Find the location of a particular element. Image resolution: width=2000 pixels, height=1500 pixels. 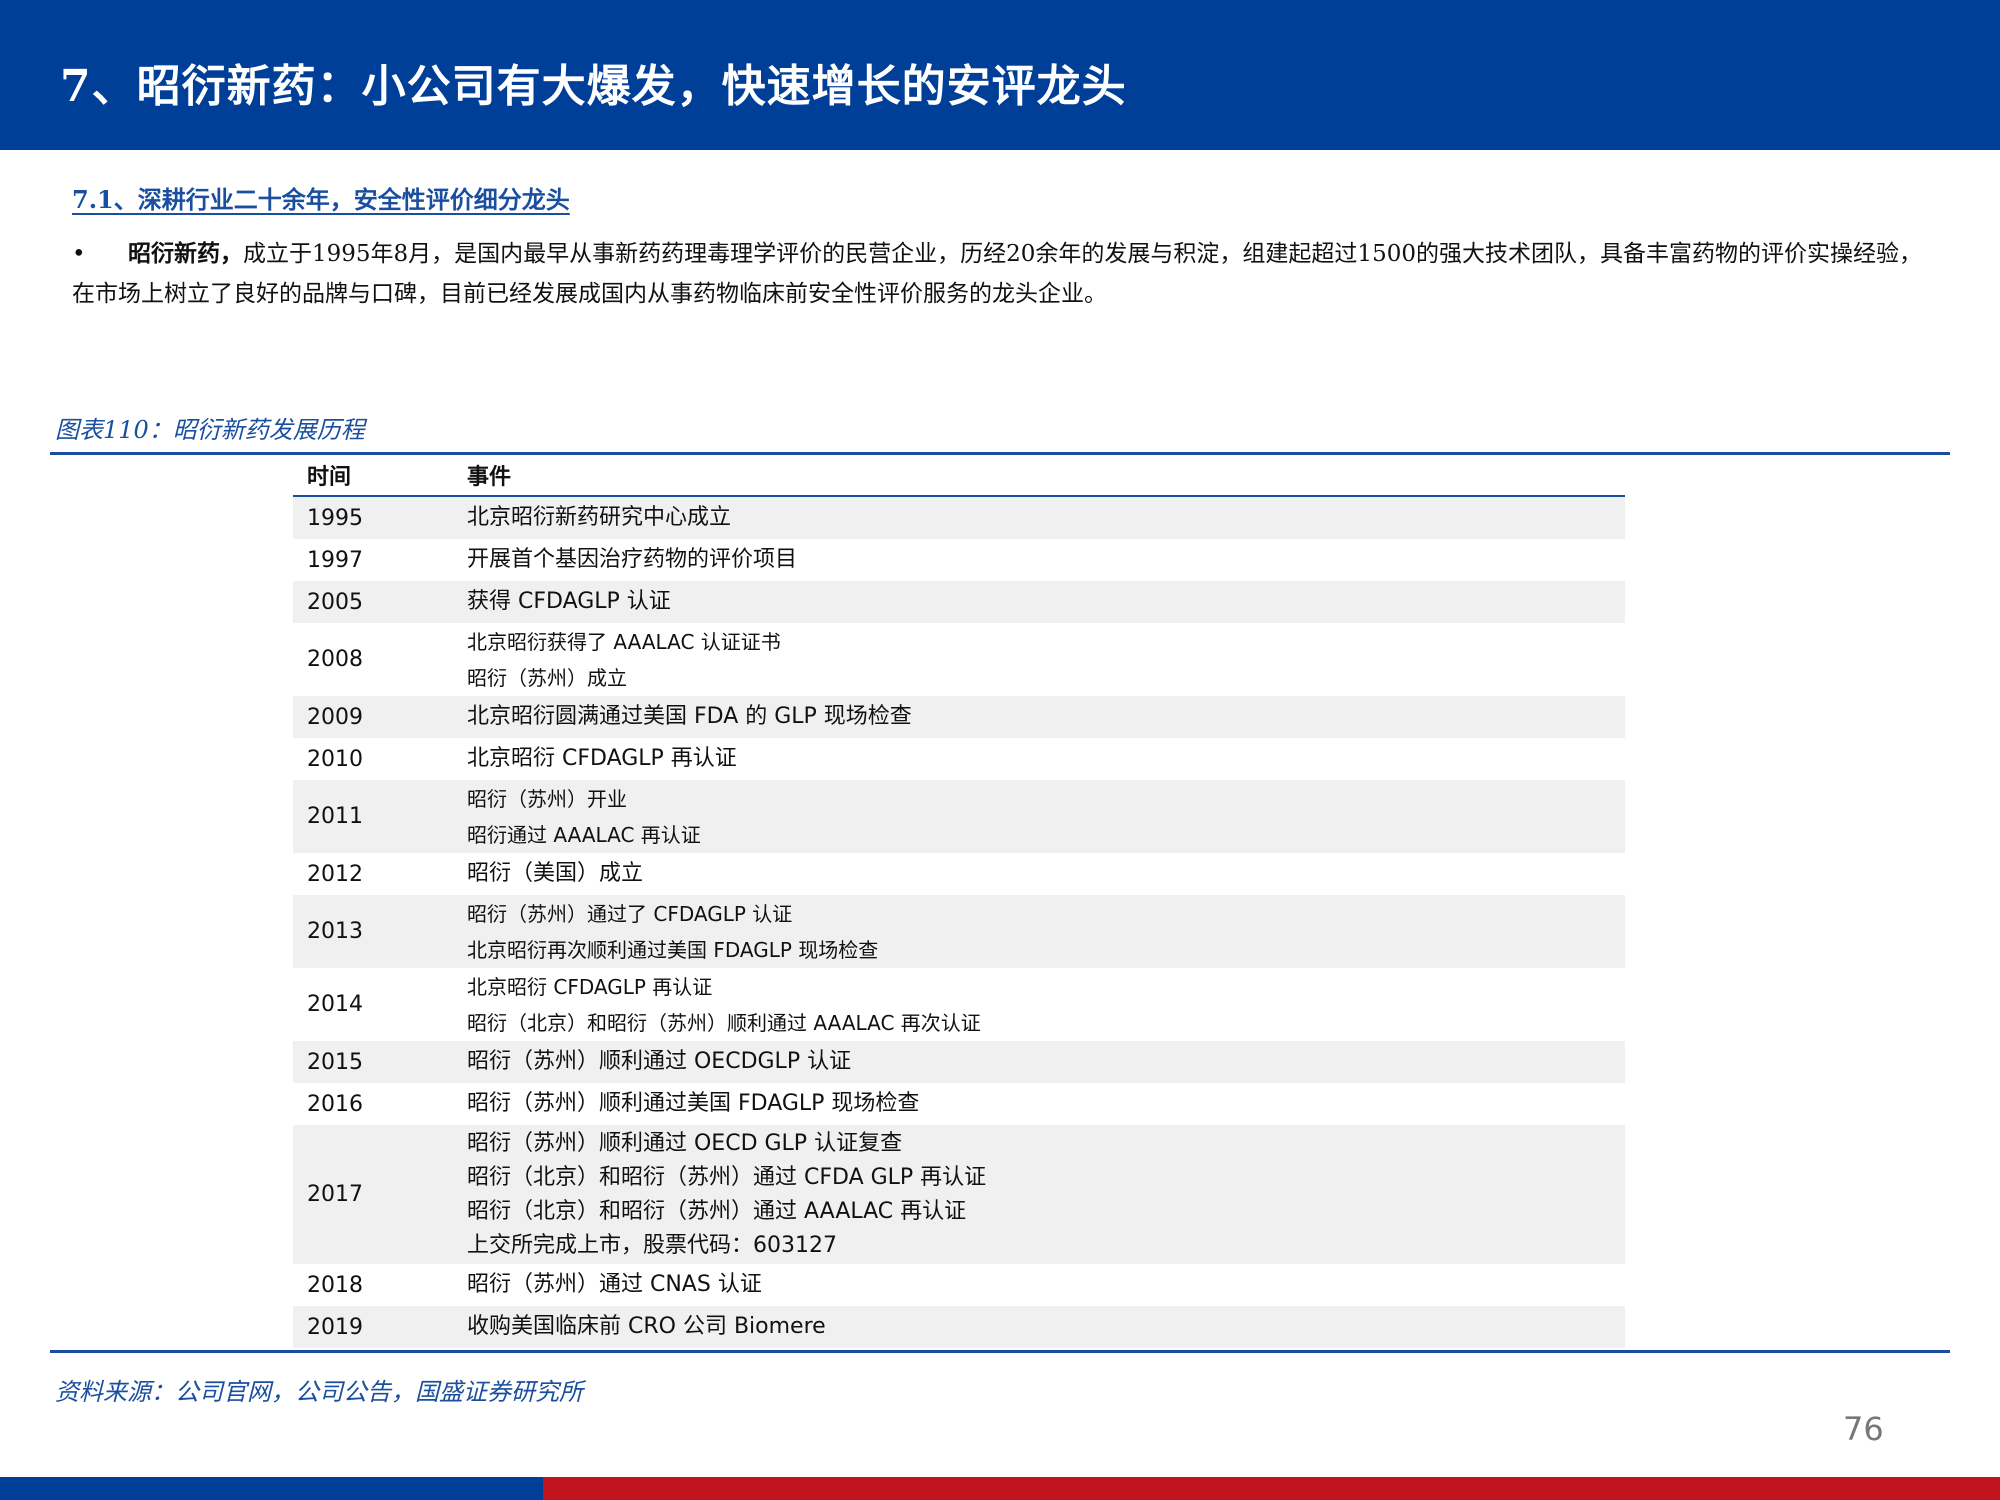

event-cell: 收购美国临床前 CRO 公司 Biomere is located at coordinates (1046, 1327).